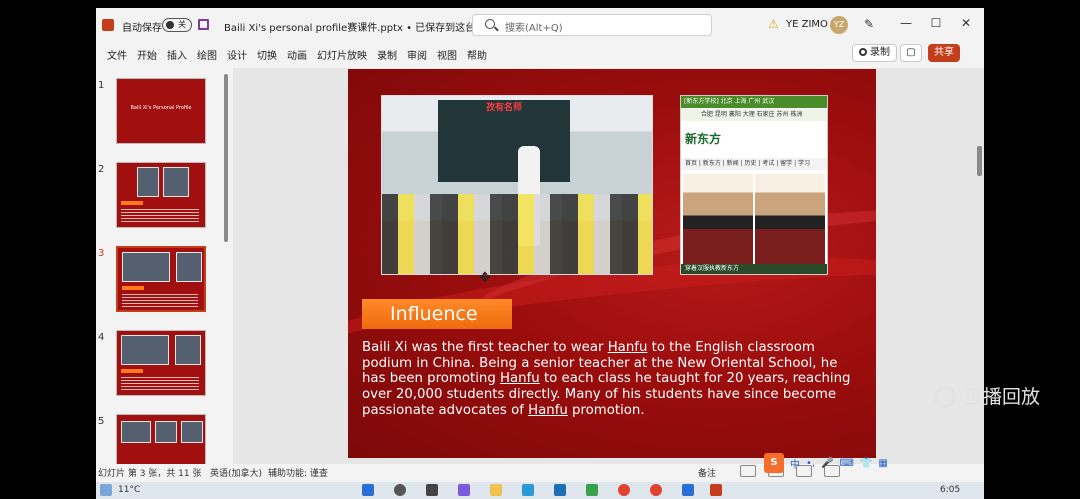  What do you see at coordinates (387, 54) in the screenshot?
I see `tab-record: 录制` at bounding box center [387, 54].